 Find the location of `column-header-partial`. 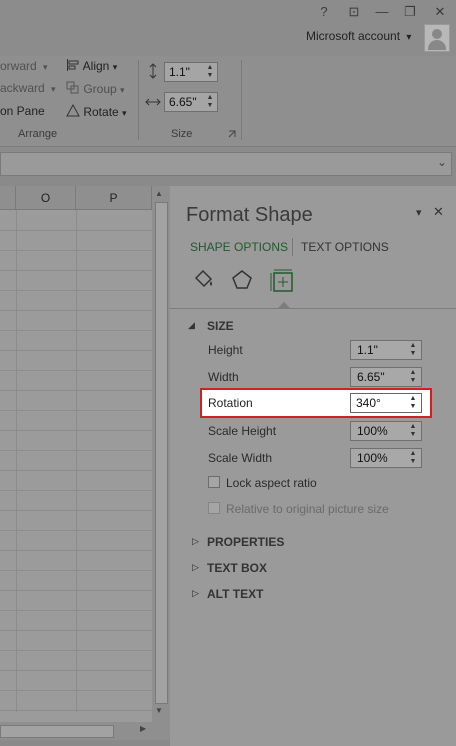

column-header-partial is located at coordinates (8, 198).